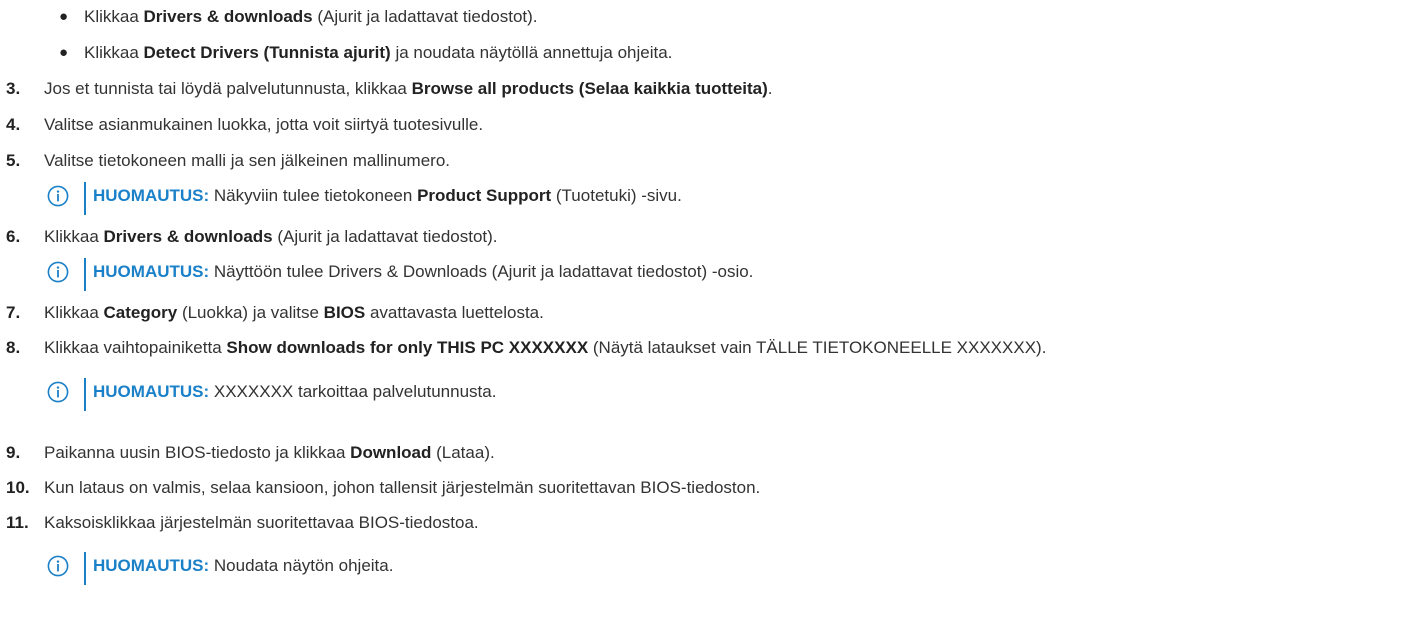  I want to click on step-number: 6., so click(13, 236).